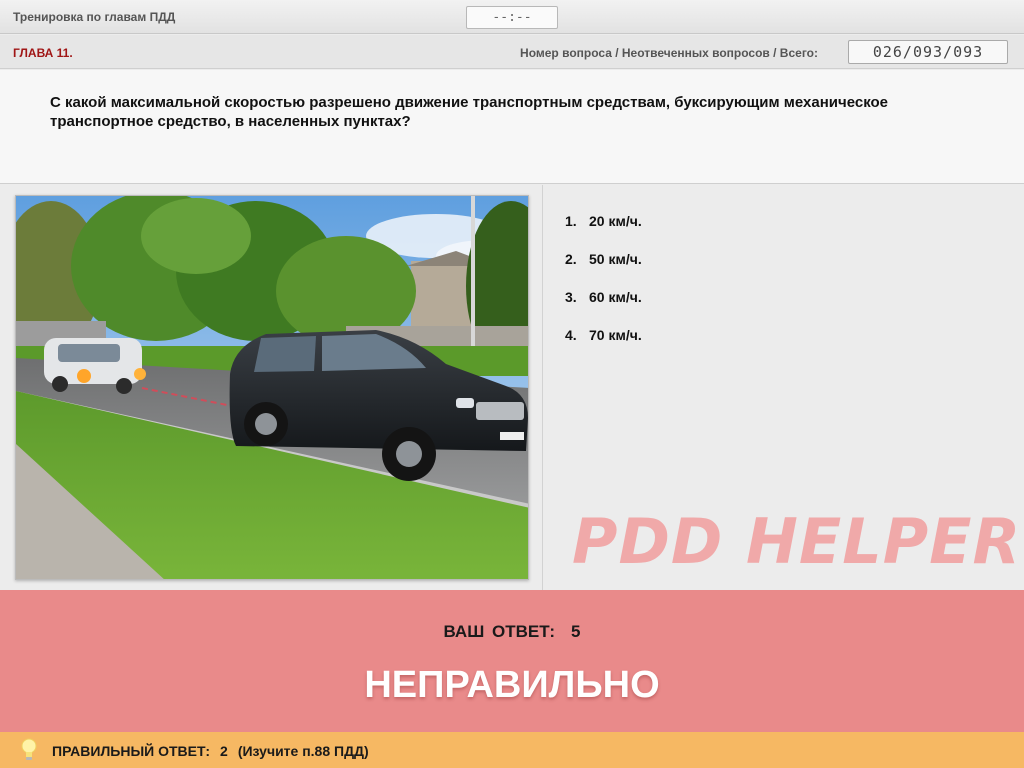  I want to click on answer-label: 20 км/ч., so click(615, 221).